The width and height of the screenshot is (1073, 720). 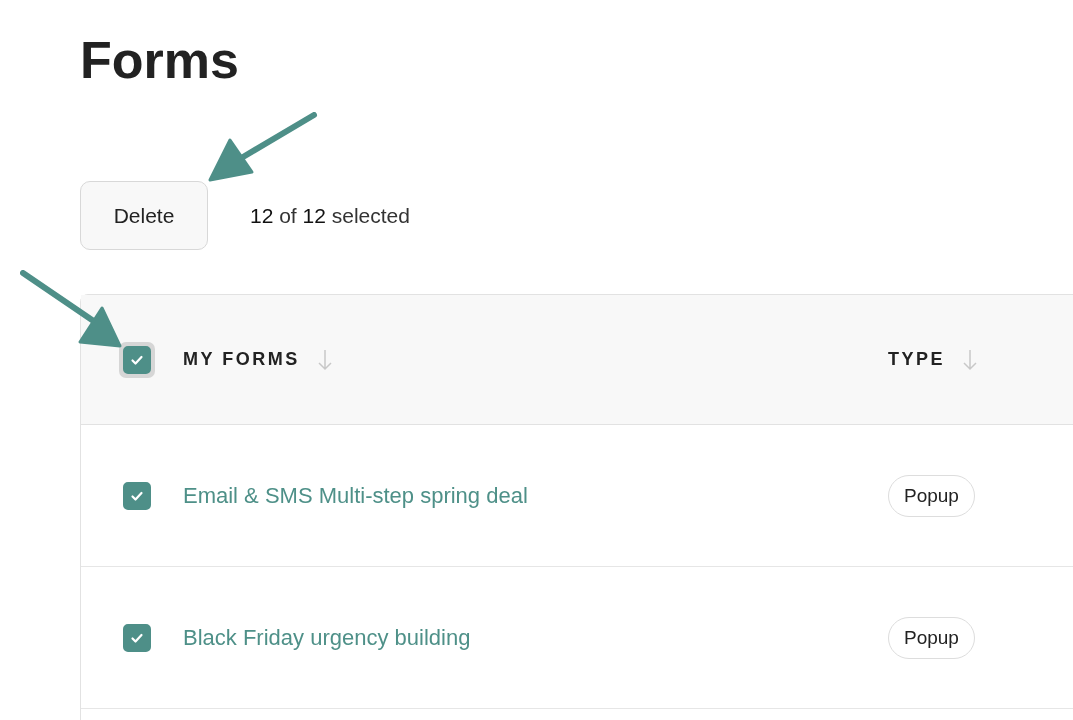 I want to click on selection-count: 12 of 12 selected, so click(x=330, y=215).